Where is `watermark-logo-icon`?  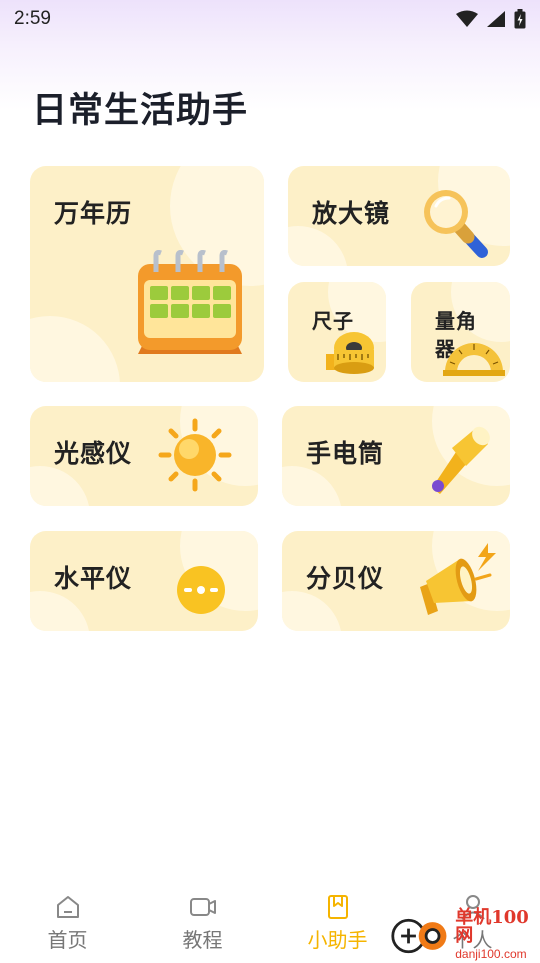 watermark-logo-icon is located at coordinates (419, 936).